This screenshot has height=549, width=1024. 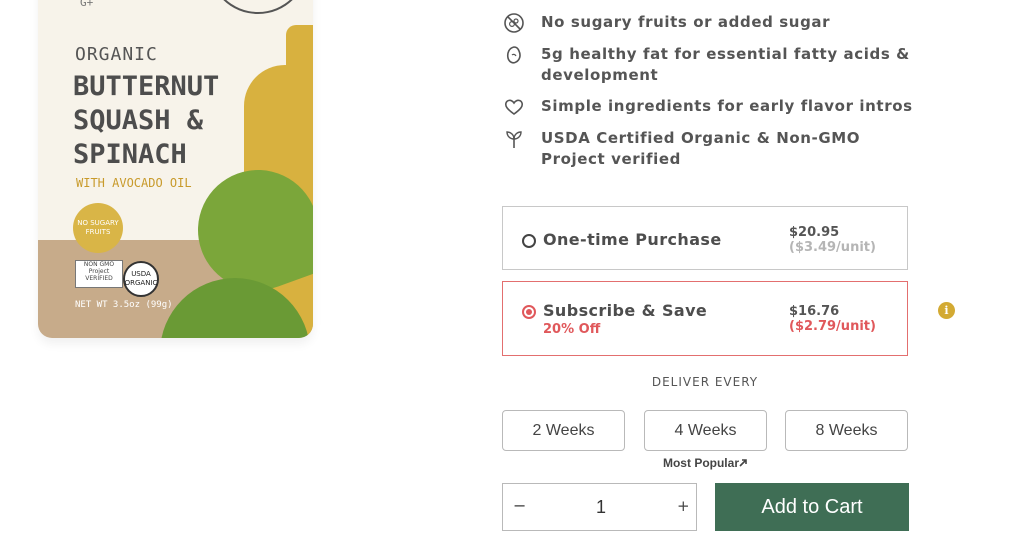 I want to click on one-time-unit-price: ($3.49/unit), so click(x=832, y=247).